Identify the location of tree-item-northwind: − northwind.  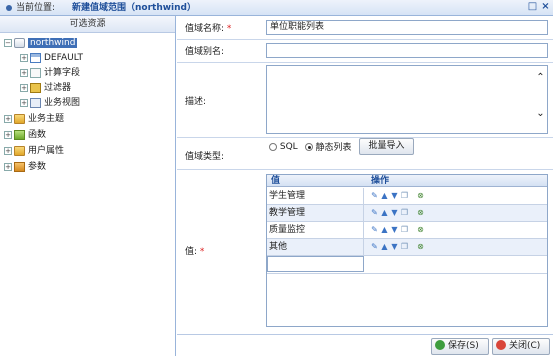
(41, 43).